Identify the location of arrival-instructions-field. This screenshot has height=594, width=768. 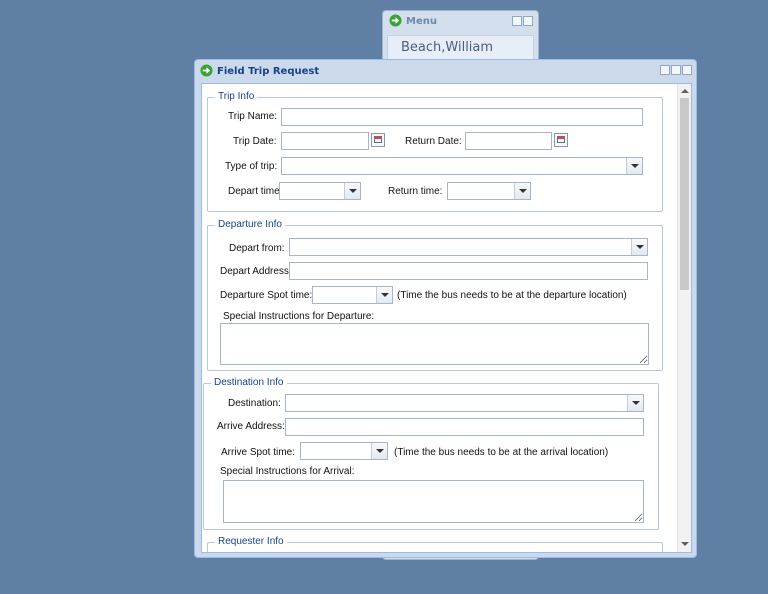
(433, 501).